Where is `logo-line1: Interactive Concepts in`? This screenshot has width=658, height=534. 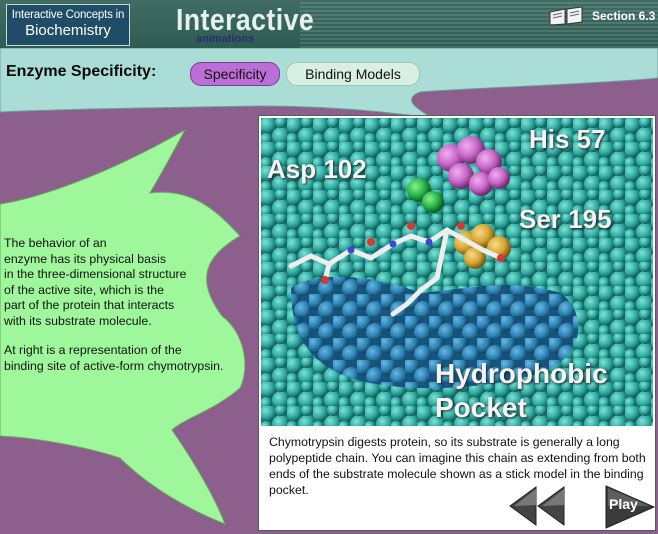 logo-line1: Interactive Concepts in is located at coordinates (68, 15).